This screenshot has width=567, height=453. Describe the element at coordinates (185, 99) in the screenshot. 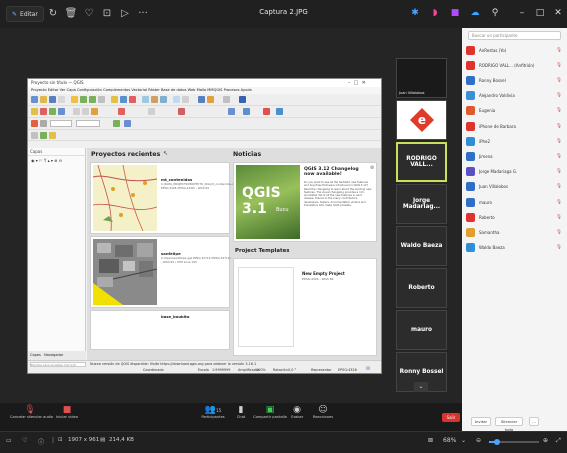

I see `bookmark-icon` at that location.